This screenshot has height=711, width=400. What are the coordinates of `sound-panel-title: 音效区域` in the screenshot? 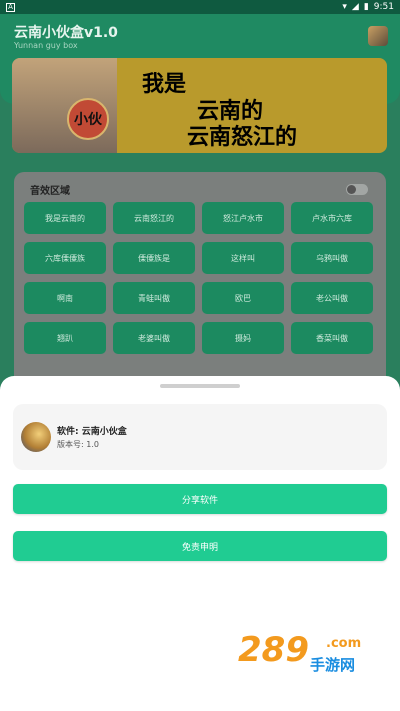 It's located at (50, 191).